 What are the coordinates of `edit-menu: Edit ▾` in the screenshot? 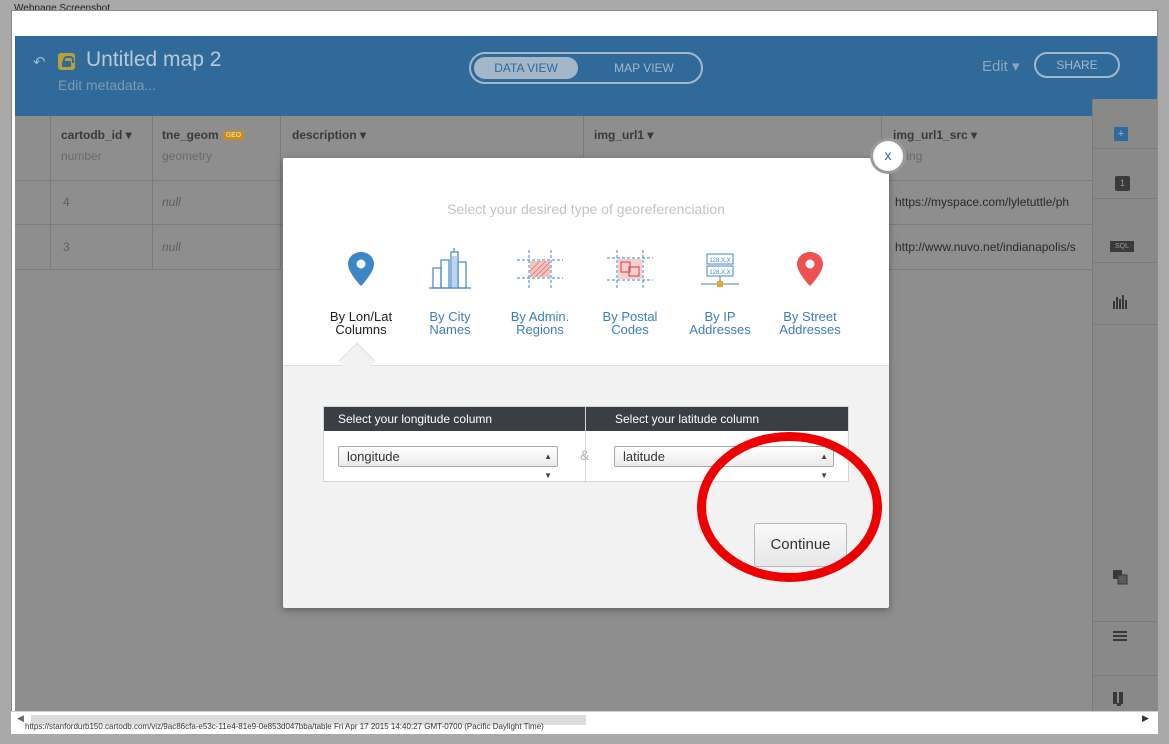 It's located at (1001, 66).